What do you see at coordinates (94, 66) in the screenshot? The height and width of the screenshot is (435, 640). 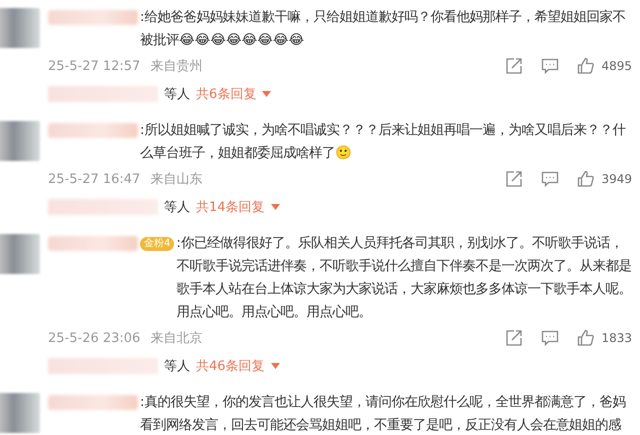 I see `comment-time: 25-5-27 12:57` at bounding box center [94, 66].